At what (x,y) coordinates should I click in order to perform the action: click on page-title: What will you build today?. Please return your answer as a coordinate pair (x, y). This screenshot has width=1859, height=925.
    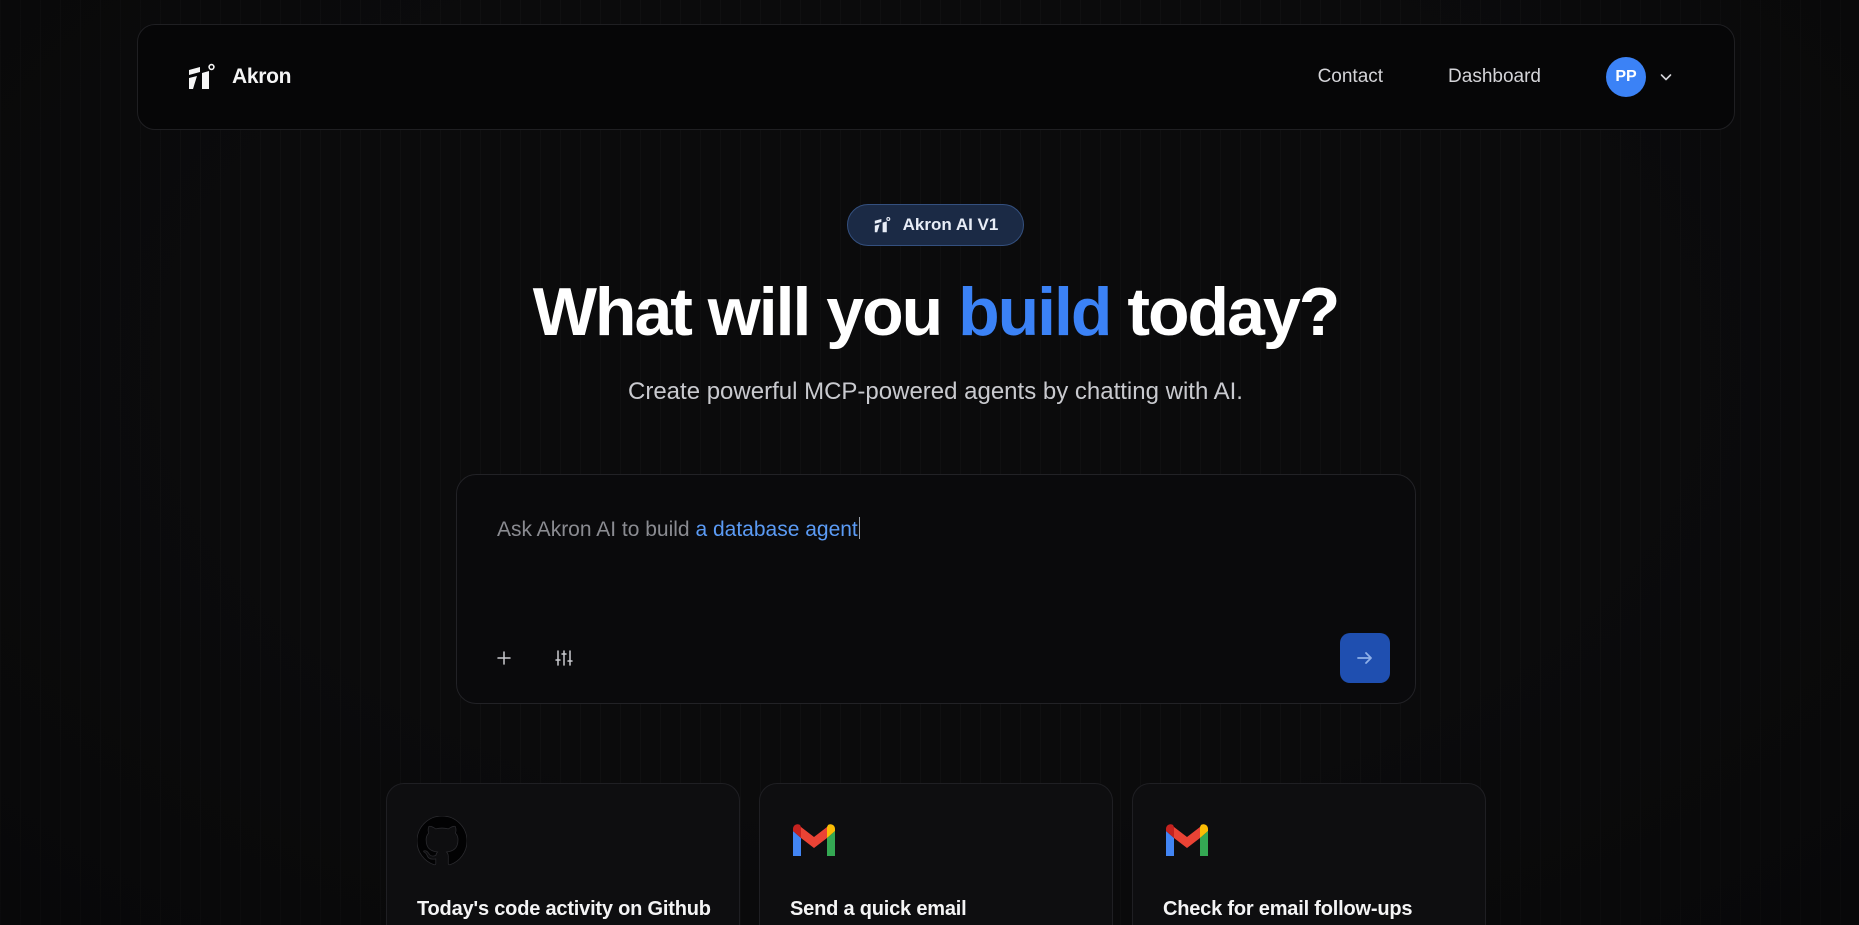
    Looking at the image, I should click on (929, 312).